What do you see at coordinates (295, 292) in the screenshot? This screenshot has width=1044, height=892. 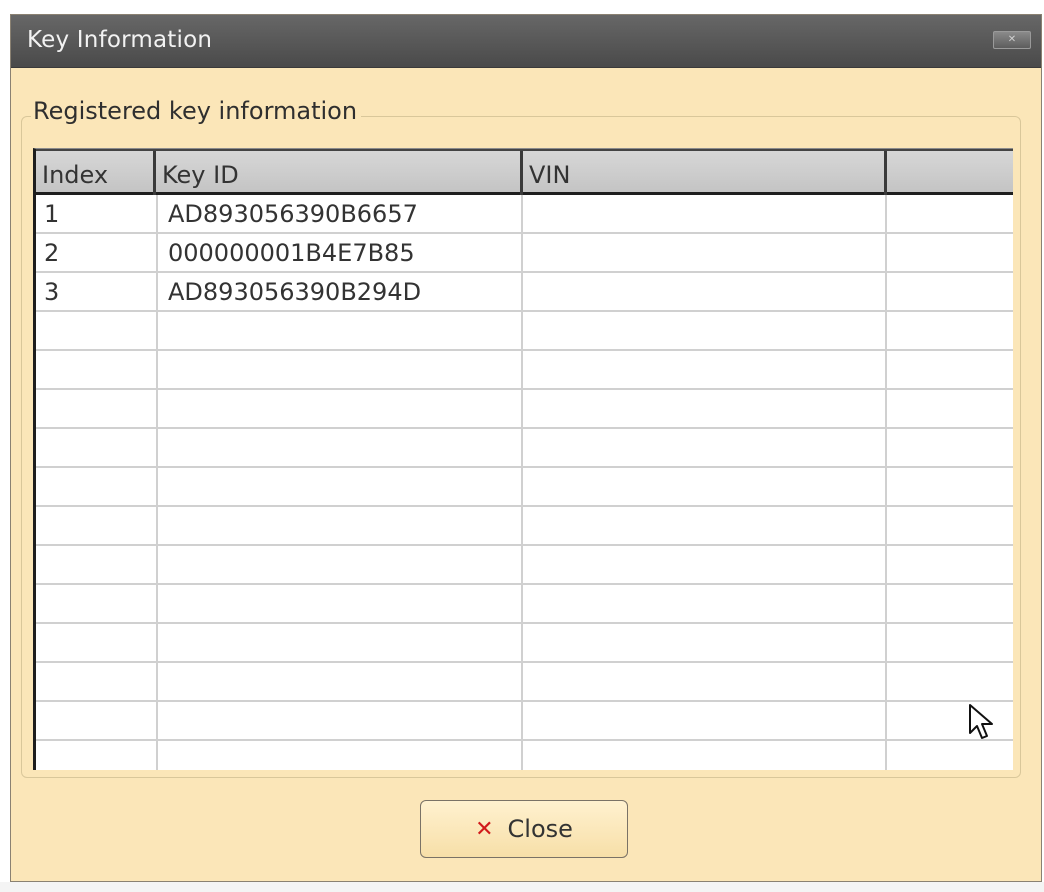 I see `row-key-id: AD893056390B294D` at bounding box center [295, 292].